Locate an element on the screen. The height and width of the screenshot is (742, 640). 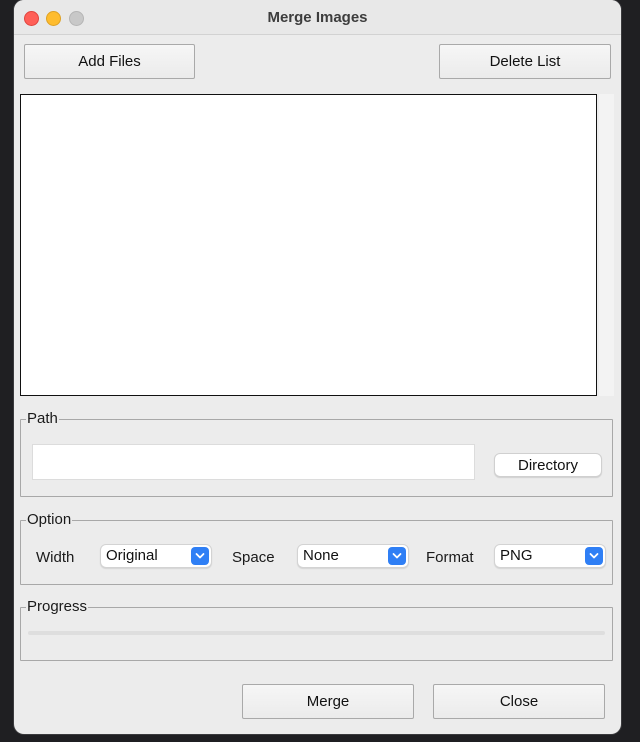
space-label: Space is located at coordinates (253, 557).